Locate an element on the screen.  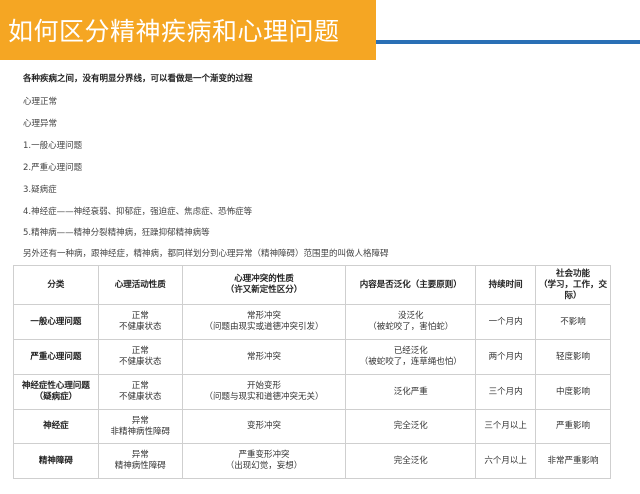
row-generalization: 没泛化 （被蛇咬了，害怕蛇） is located at coordinates (411, 322).